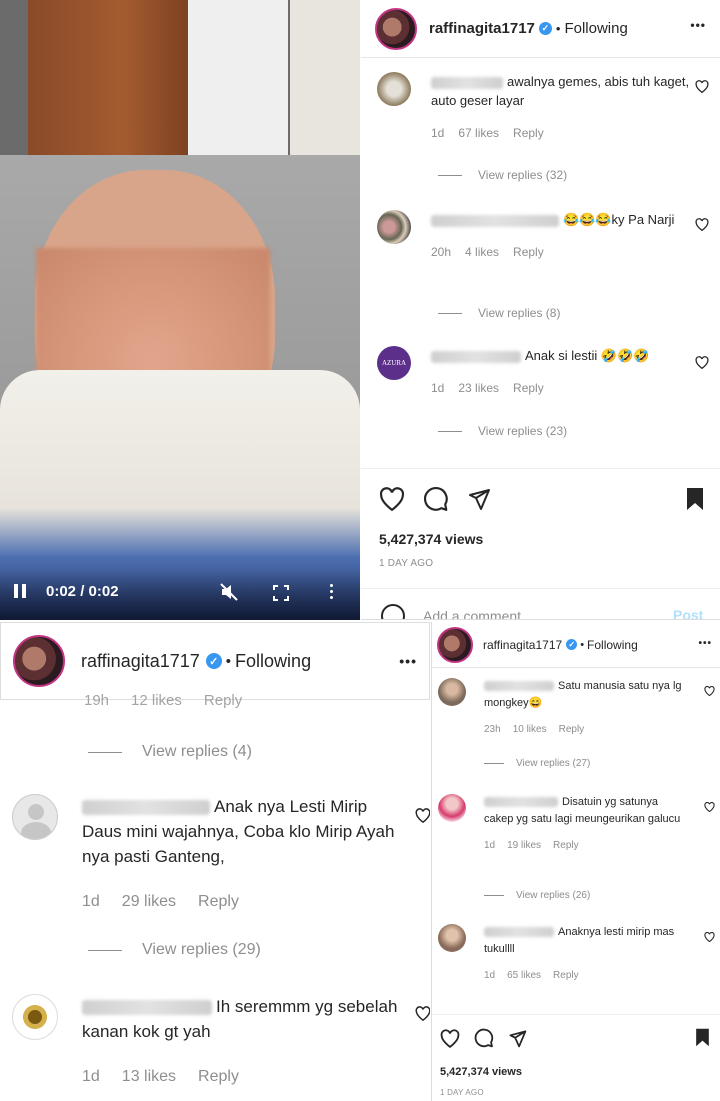 This screenshot has height=1101, width=720. Describe the element at coordinates (108, 80) in the screenshot. I see `door-background` at that location.